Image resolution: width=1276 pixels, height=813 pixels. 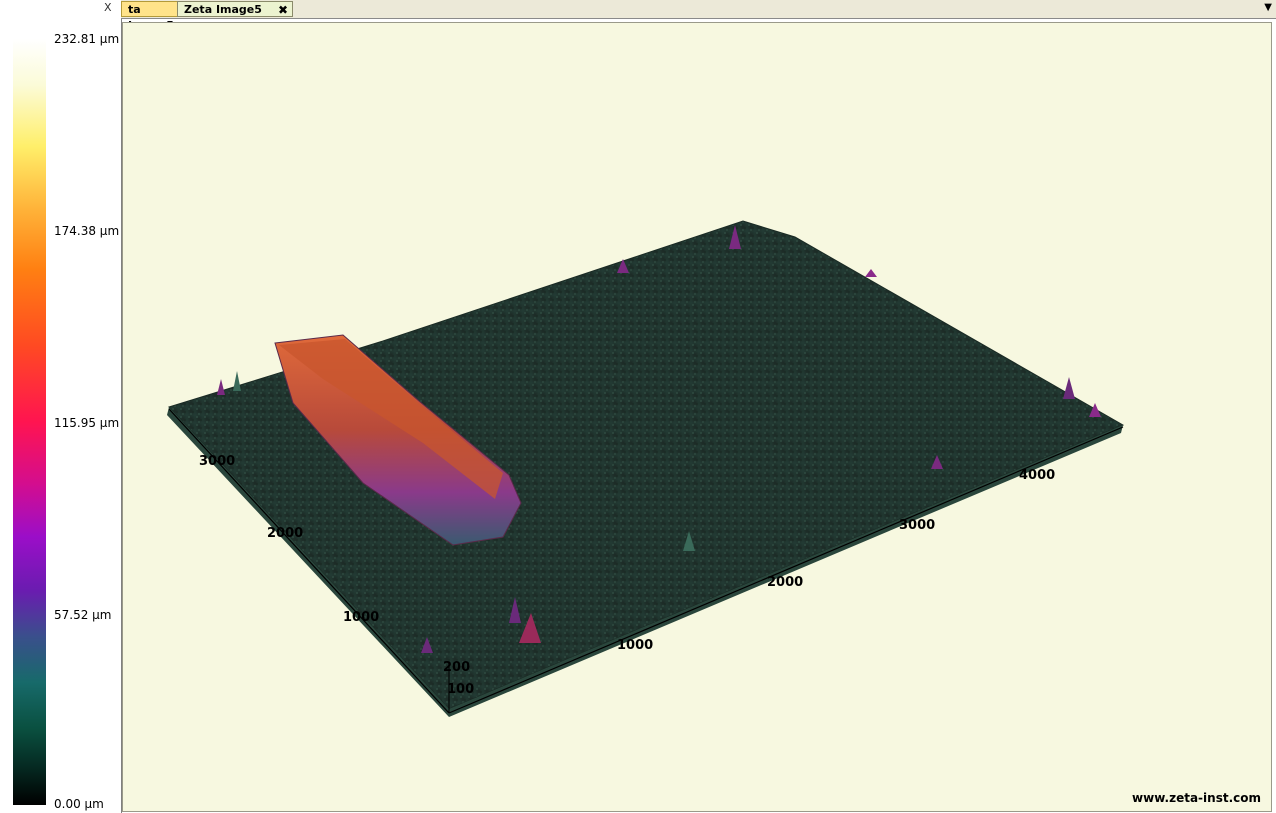 I want to click on tab-label: Zeta Image5, so click(x=223, y=9).